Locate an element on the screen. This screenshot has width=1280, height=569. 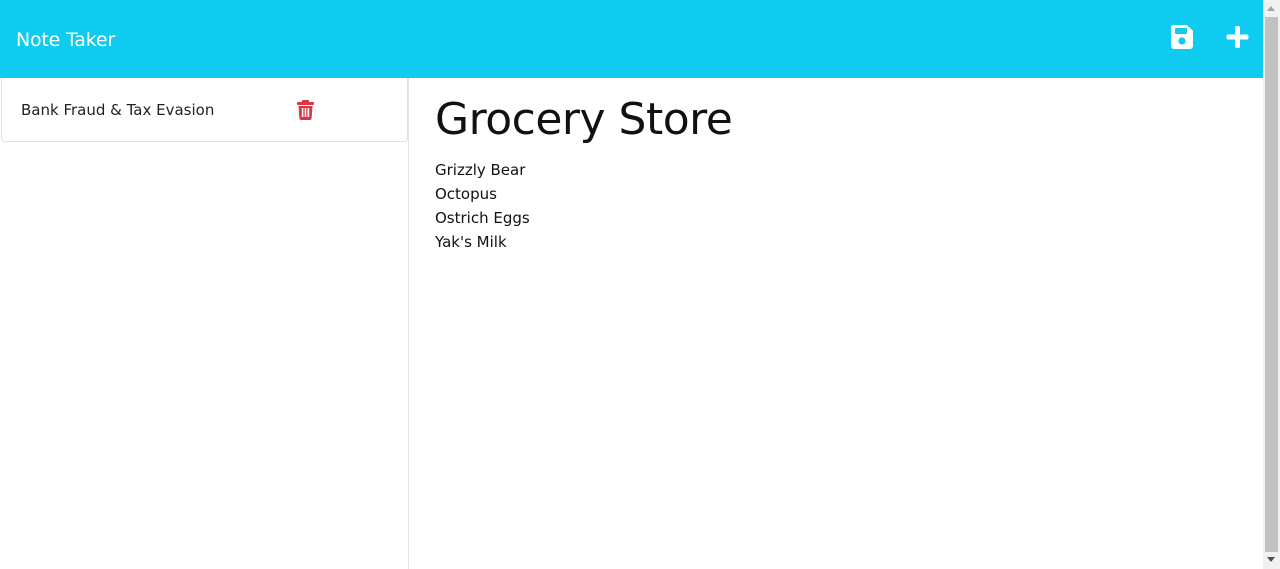
scroll-down-icon is located at coordinates (1271, 559).